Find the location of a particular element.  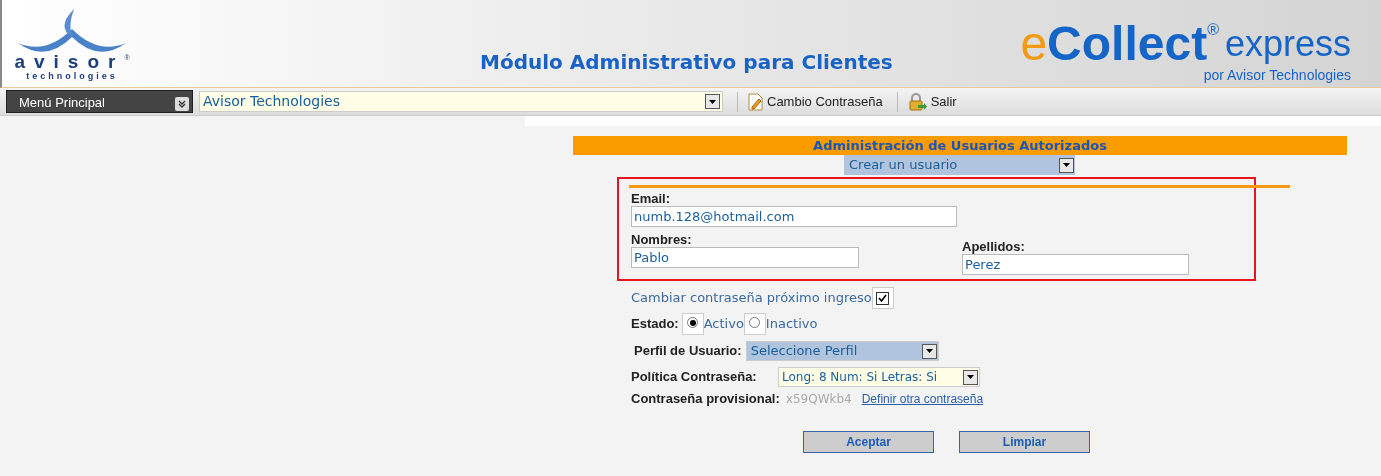

field-label: Email: is located at coordinates (651, 198).